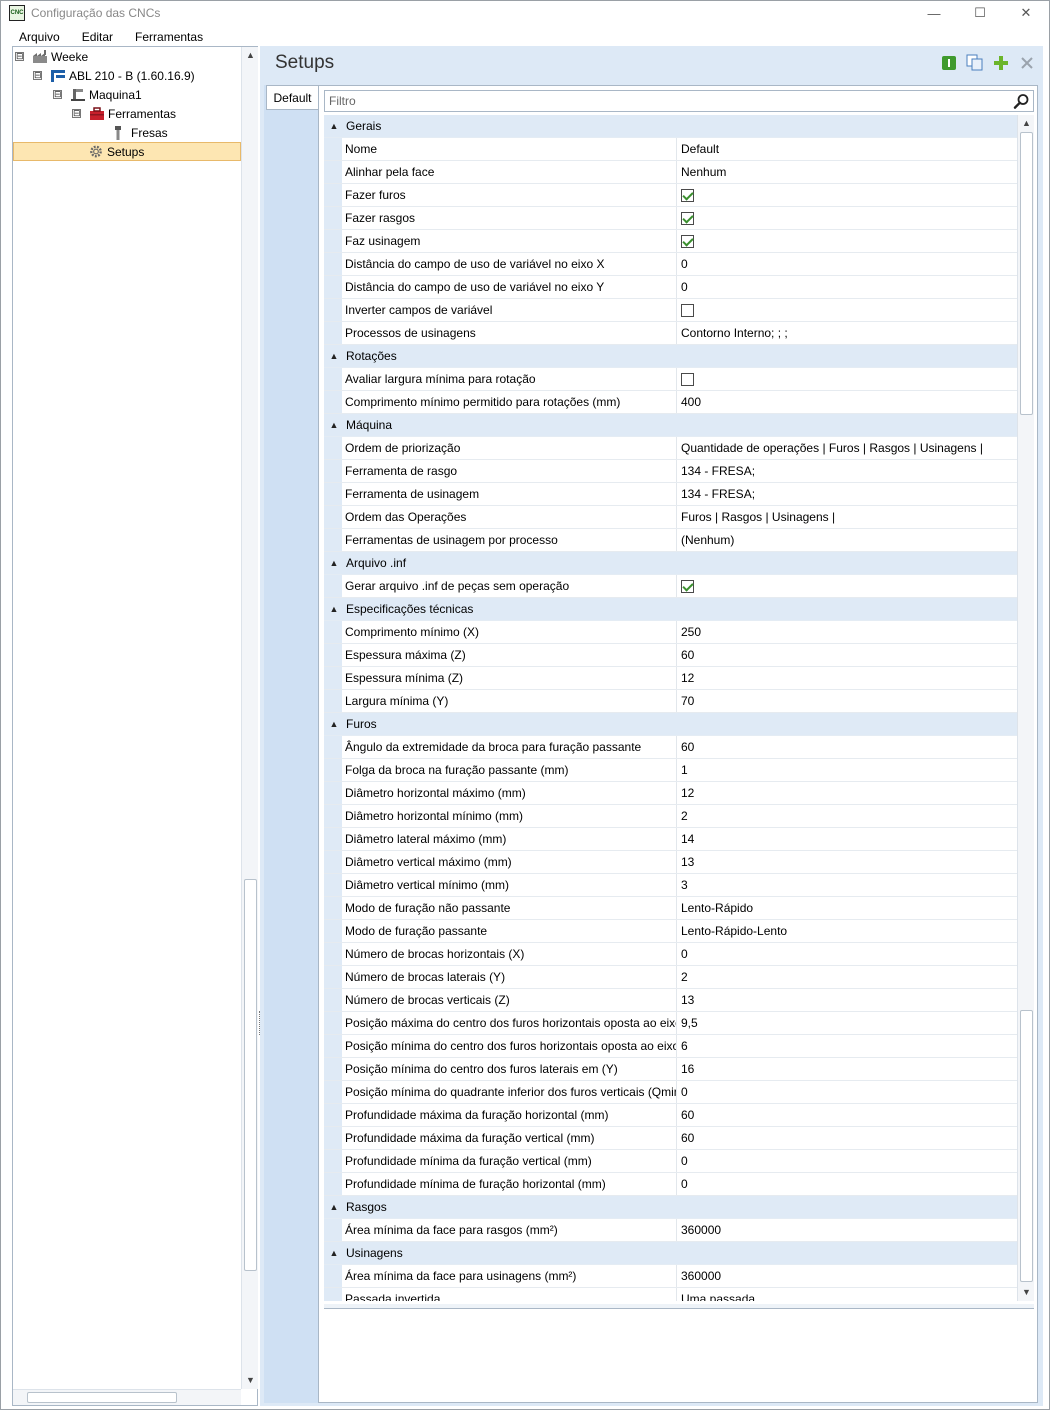 This screenshot has width=1050, height=1410. I want to click on category-row: ▲ Especificações técnicas, so click(670, 609).